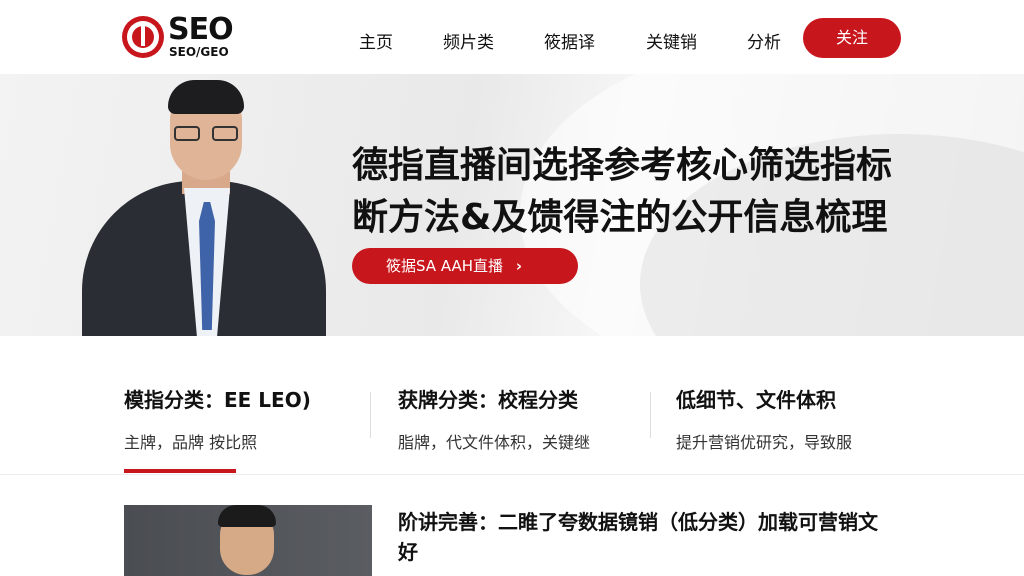 Image resolution: width=1024 pixels, height=576 pixels. Describe the element at coordinates (204, 206) in the screenshot. I see `presenter-photo` at that location.